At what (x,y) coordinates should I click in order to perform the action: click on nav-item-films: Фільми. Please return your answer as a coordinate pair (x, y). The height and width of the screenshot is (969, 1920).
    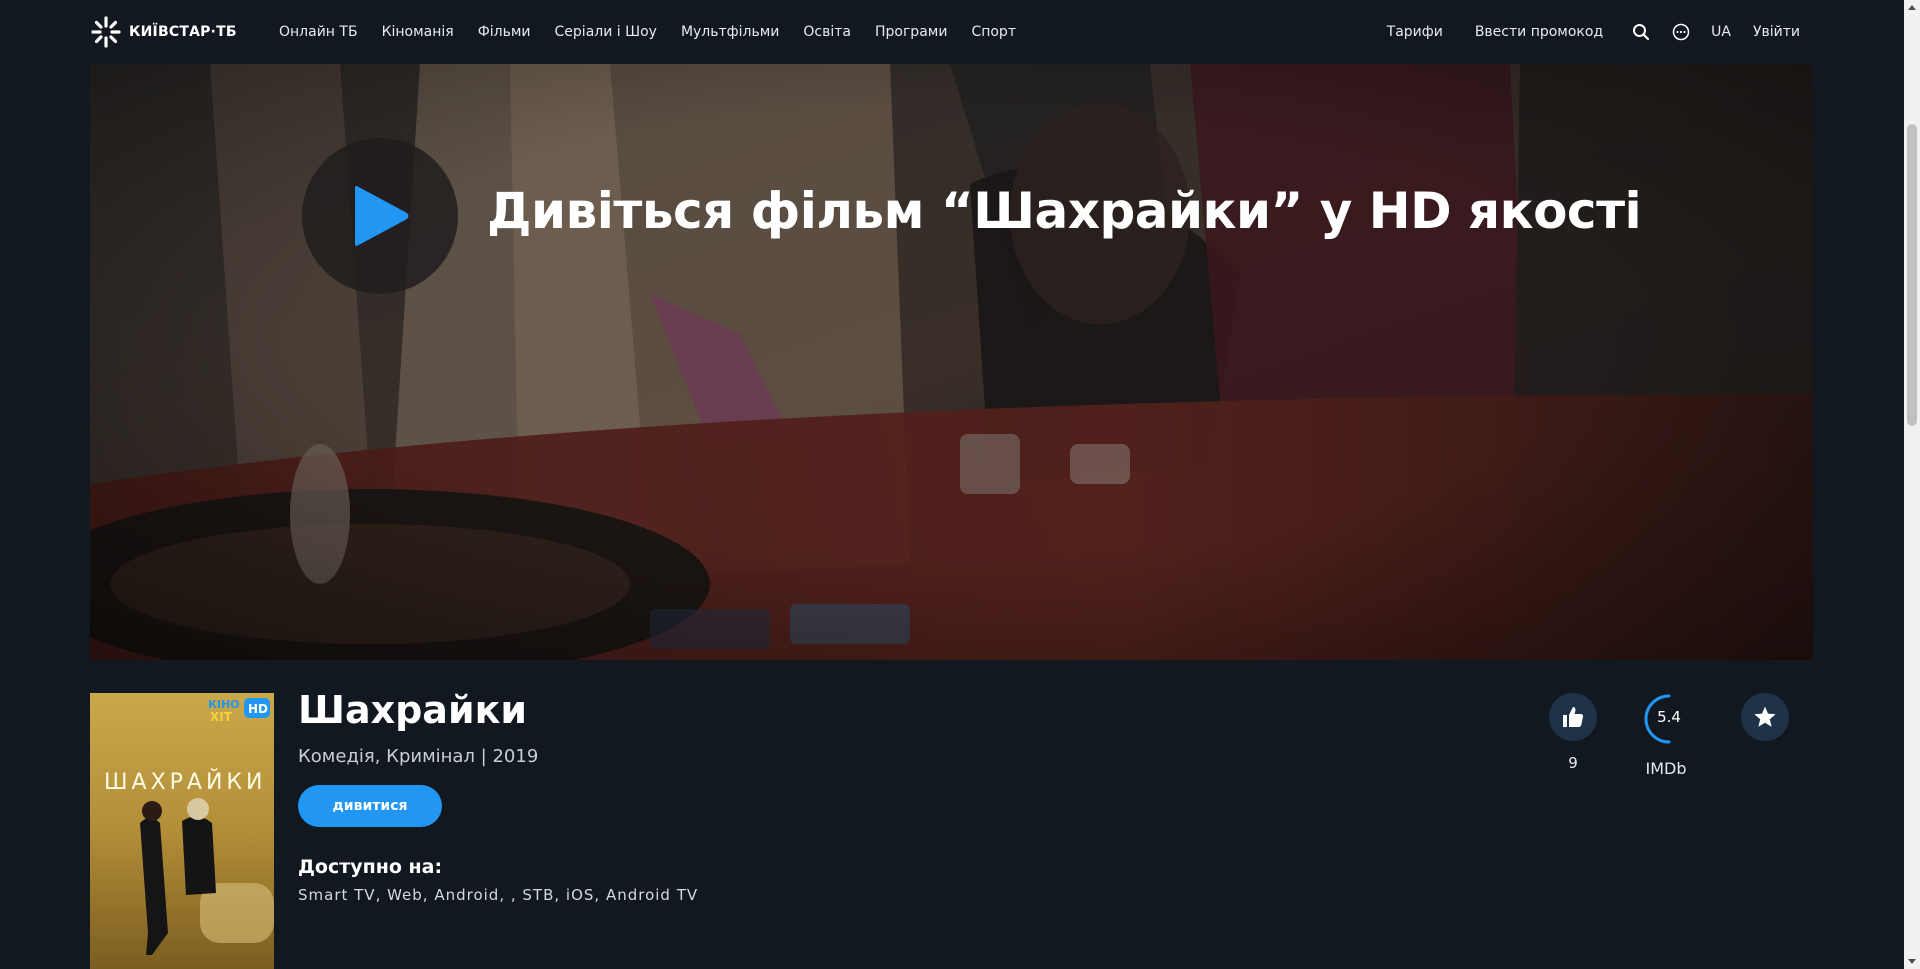
    Looking at the image, I should click on (504, 32).